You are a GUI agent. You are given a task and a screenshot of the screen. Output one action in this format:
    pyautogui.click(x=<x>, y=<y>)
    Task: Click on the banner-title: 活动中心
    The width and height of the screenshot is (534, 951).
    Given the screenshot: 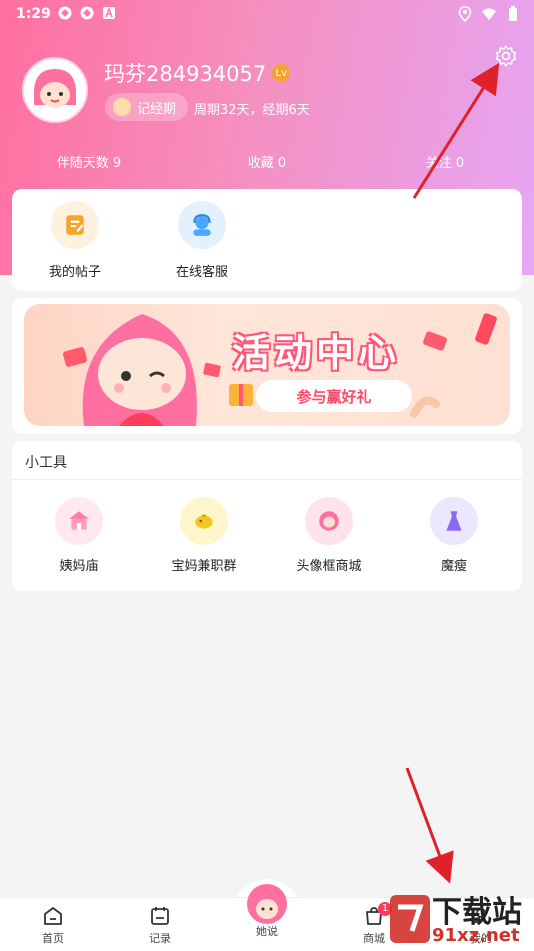 What is the action you would take?
    pyautogui.click(x=316, y=353)
    